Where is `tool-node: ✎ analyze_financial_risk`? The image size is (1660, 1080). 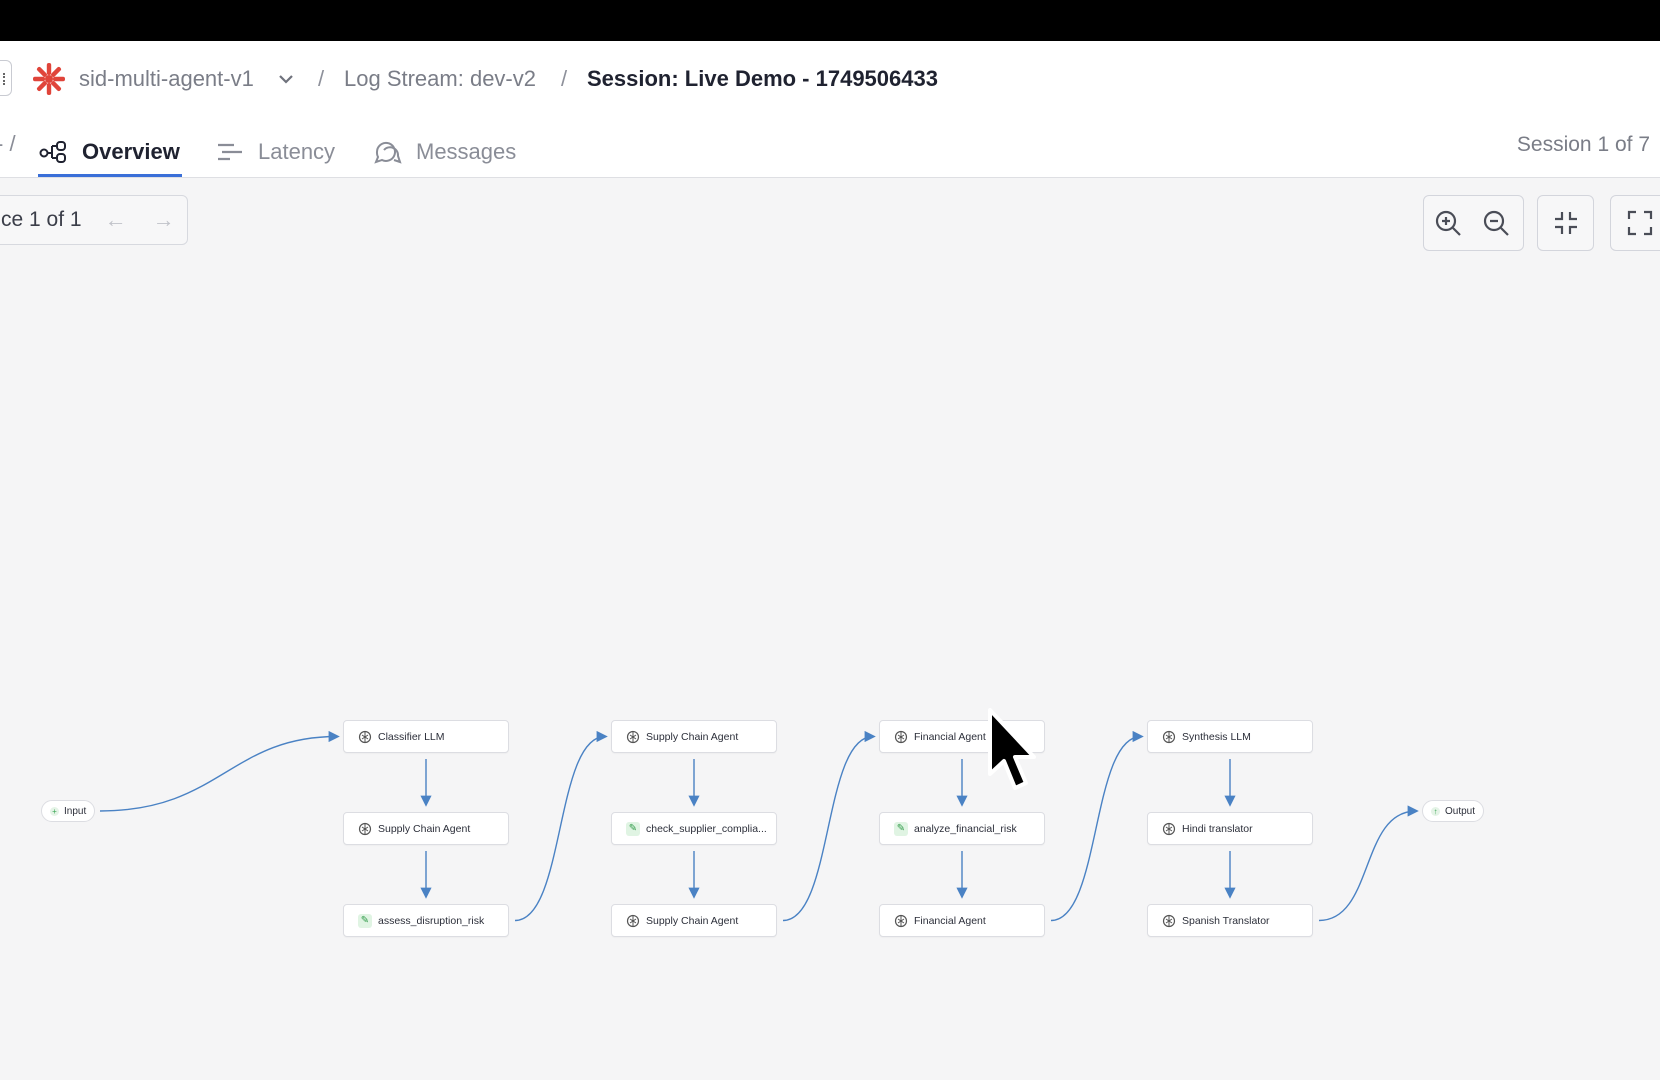
tool-node: ✎ analyze_financial_risk is located at coordinates (962, 828).